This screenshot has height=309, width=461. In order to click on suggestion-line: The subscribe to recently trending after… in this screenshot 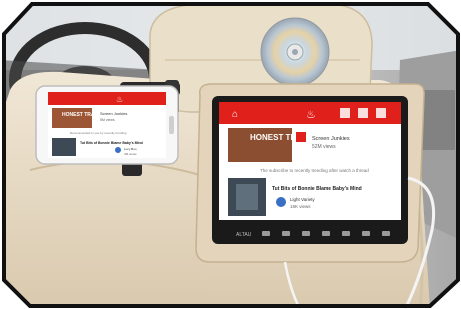, I will do `click(314, 170)`.